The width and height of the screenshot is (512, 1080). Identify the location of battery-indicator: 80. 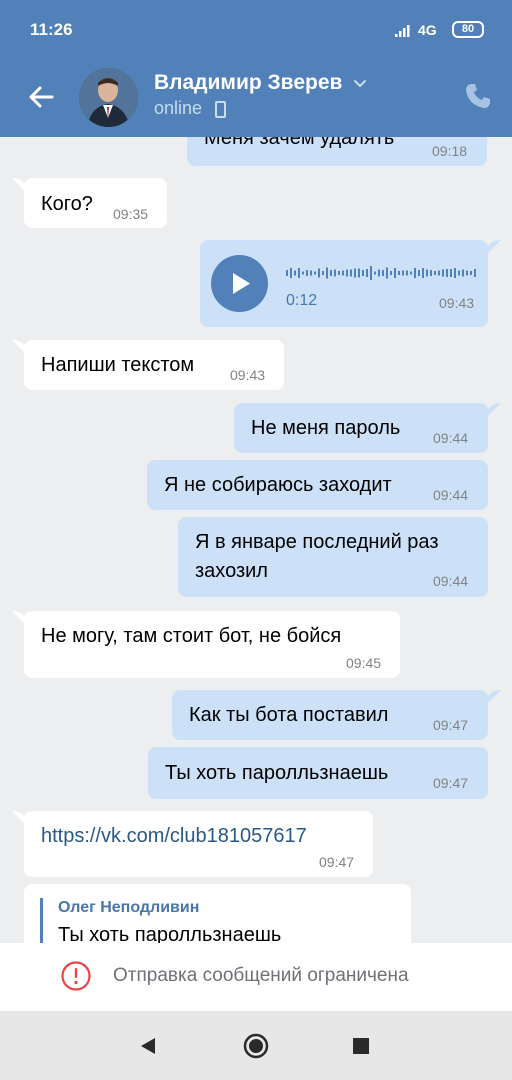
(468, 29).